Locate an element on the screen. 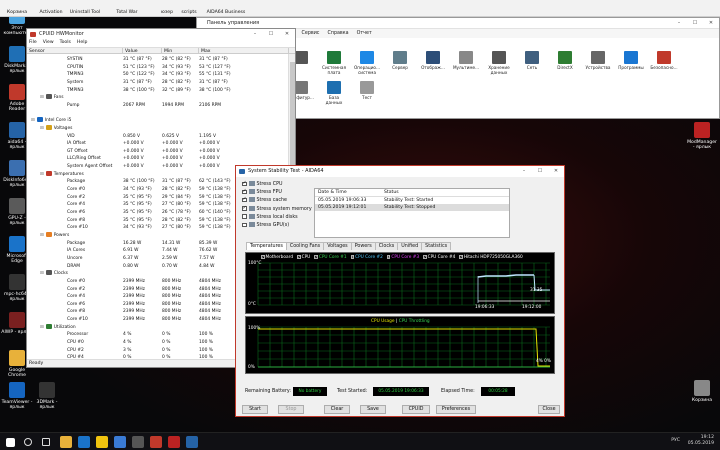 This screenshot has height=450, width=720. explorer-taskbar-icon is located at coordinates (102, 442).